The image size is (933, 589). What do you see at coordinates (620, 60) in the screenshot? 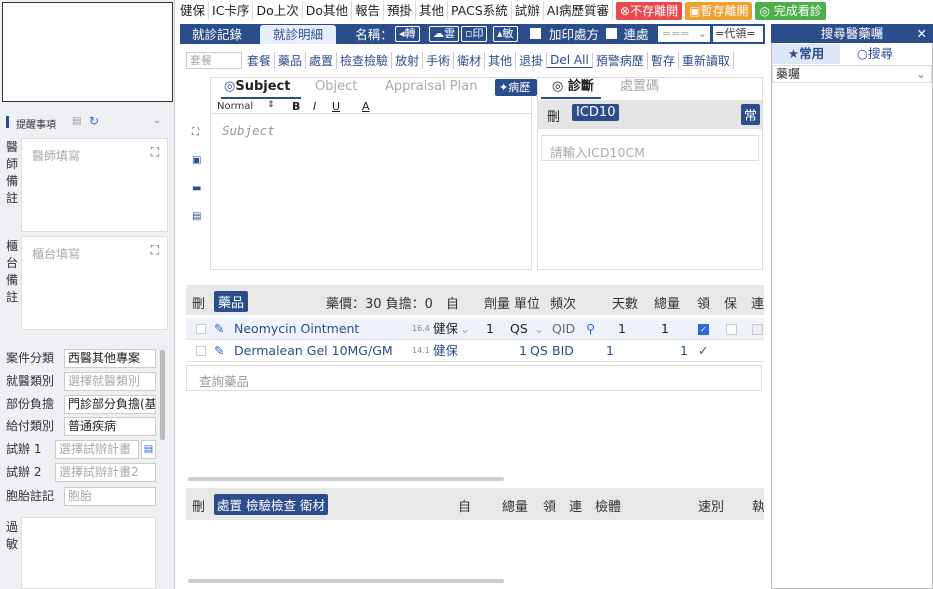
I see `warning-record-button: 預警病歷` at bounding box center [620, 60].